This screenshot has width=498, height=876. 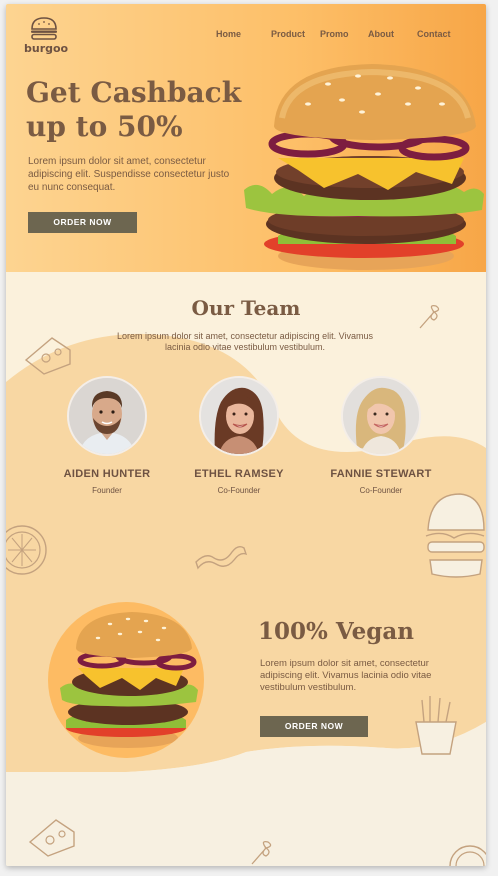 What do you see at coordinates (46, 48) in the screenshot?
I see `logo-text: burgoo` at bounding box center [46, 48].